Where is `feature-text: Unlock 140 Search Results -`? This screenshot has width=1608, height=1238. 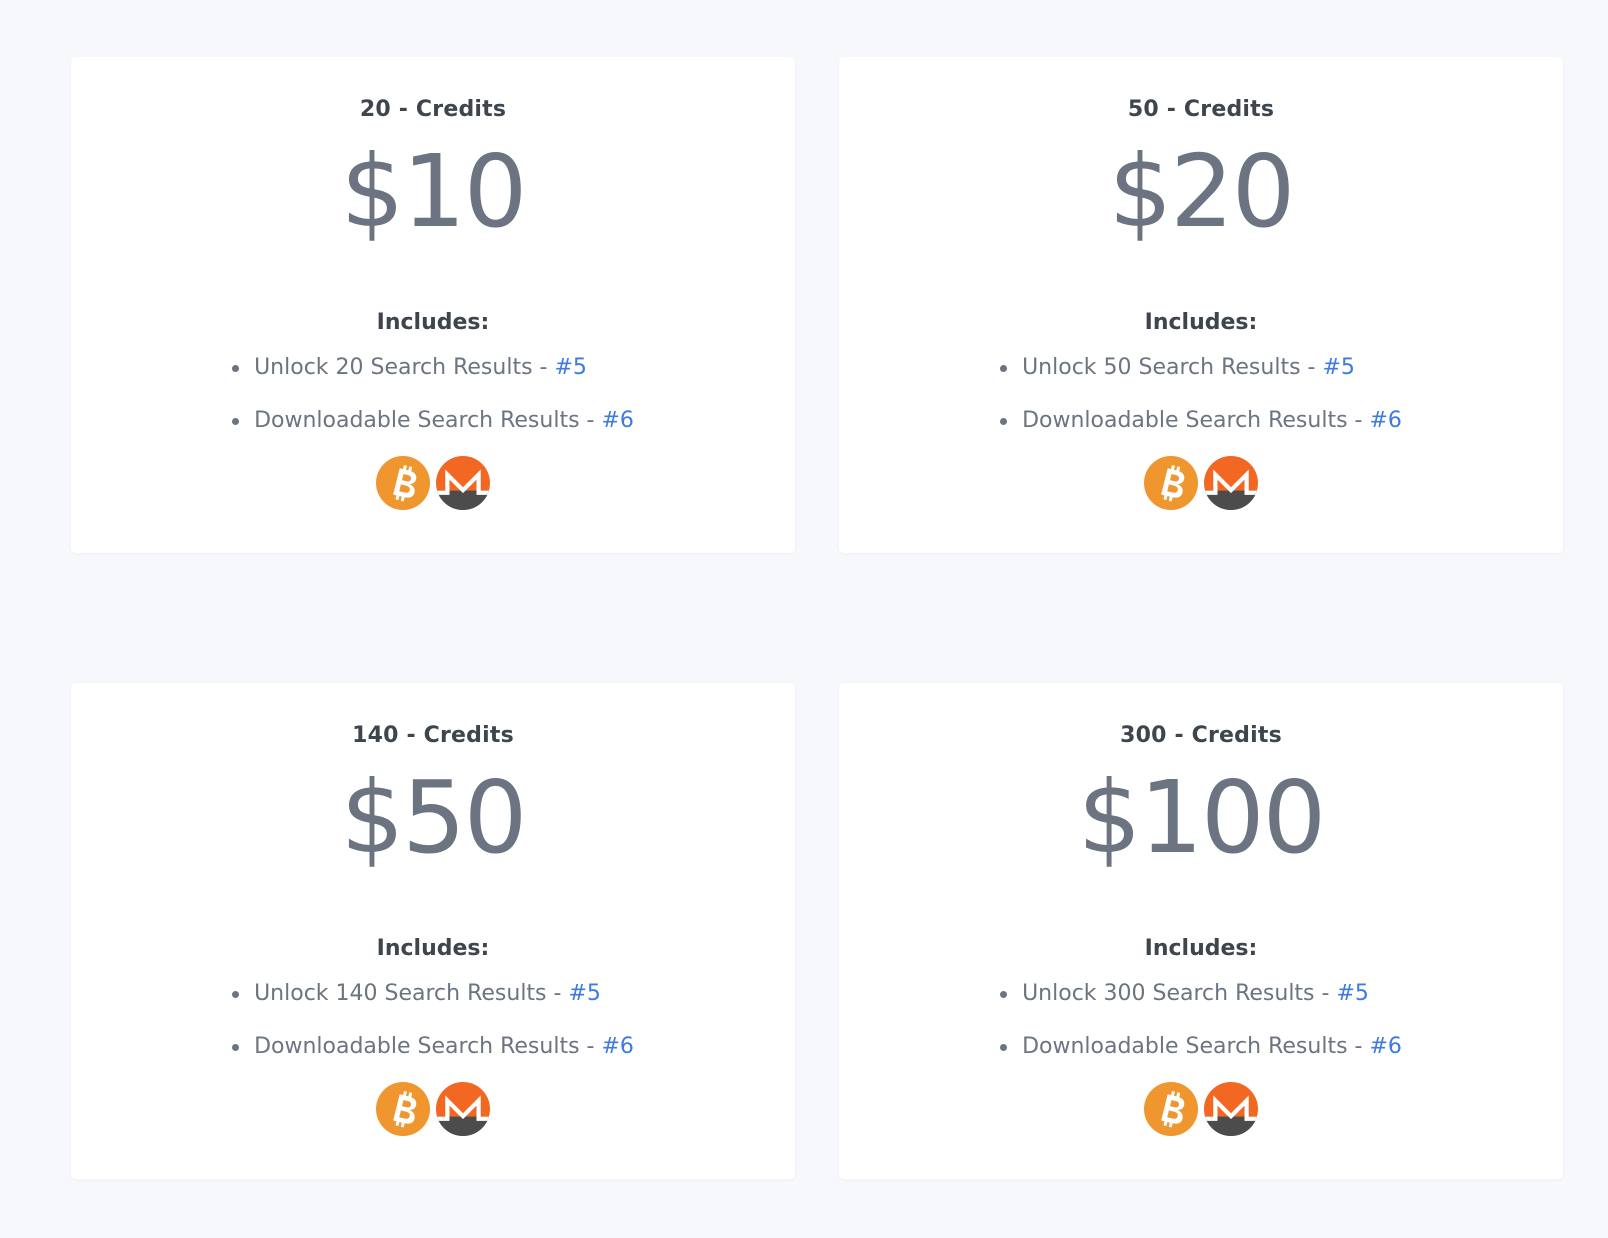 feature-text: Unlock 140 Search Results - is located at coordinates (411, 993).